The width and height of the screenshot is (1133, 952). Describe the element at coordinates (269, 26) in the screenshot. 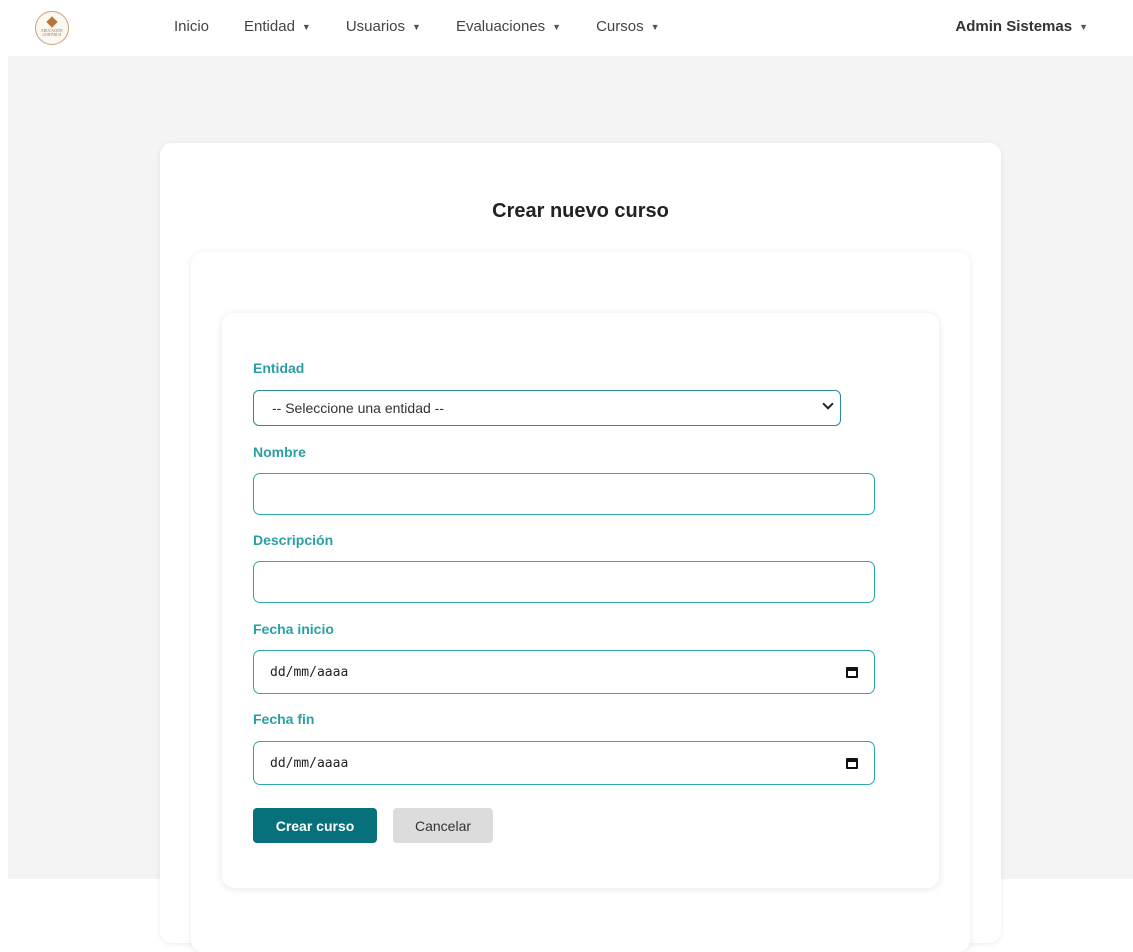

I see `nav-item-label: Entidad` at that location.